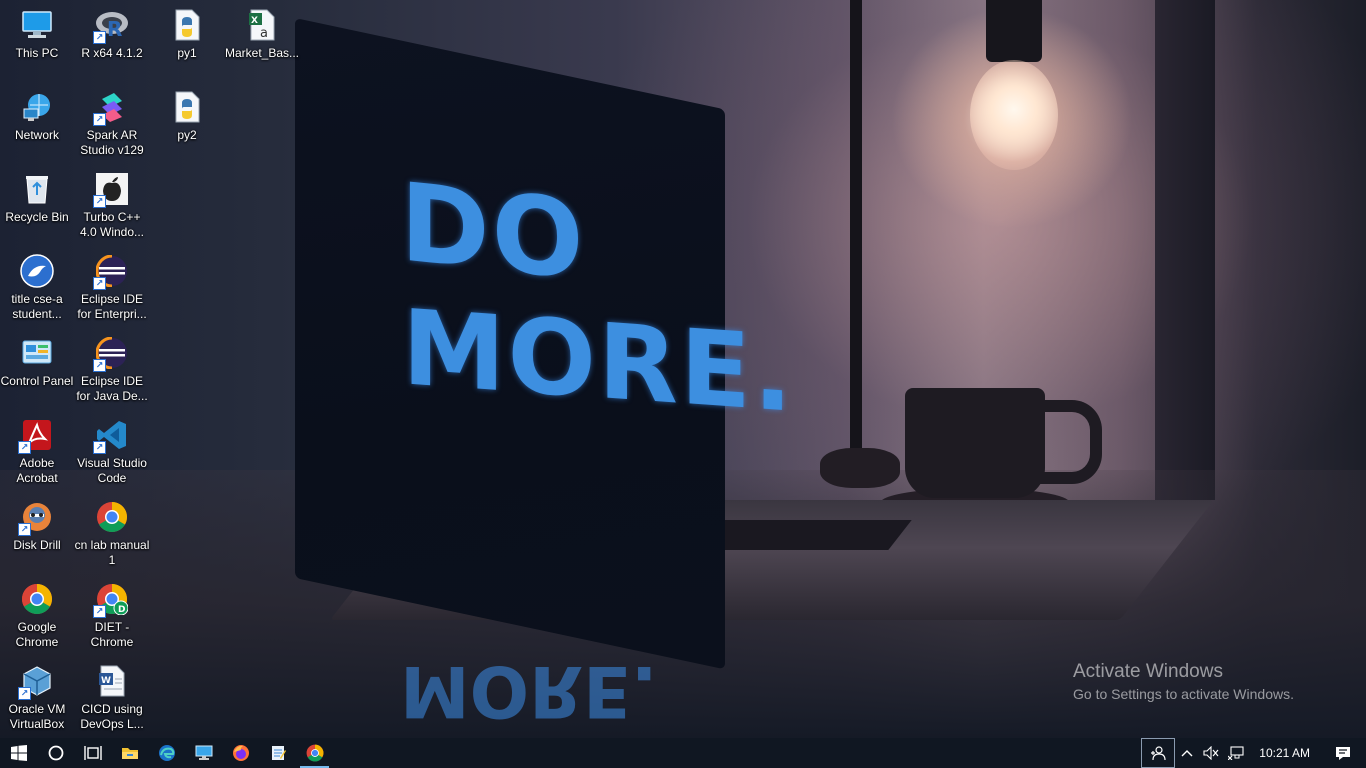  What do you see at coordinates (112, 53) in the screenshot?
I see `desktop-icon-label: R x64 4.1.2` at bounding box center [112, 53].